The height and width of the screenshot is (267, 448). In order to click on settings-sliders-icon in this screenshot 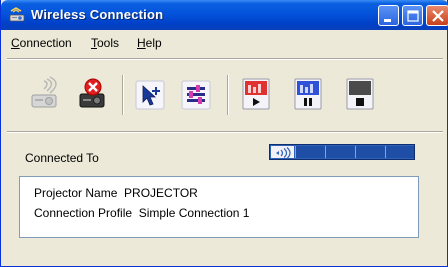, I will do `click(196, 95)`.